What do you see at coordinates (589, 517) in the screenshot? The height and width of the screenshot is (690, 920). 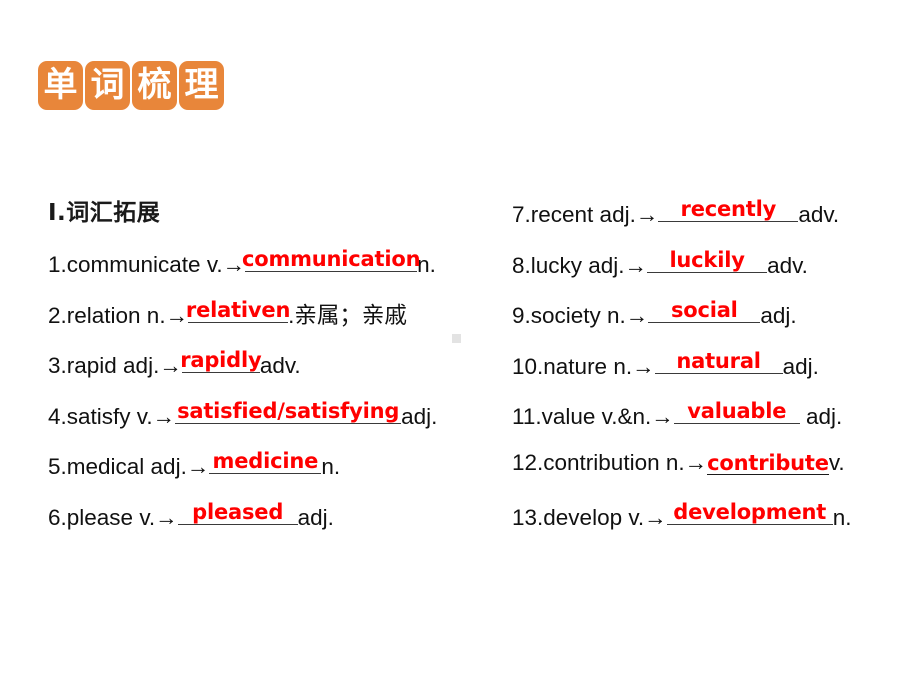 I see `vocab-prompt: 13.develop v.→` at bounding box center [589, 517].